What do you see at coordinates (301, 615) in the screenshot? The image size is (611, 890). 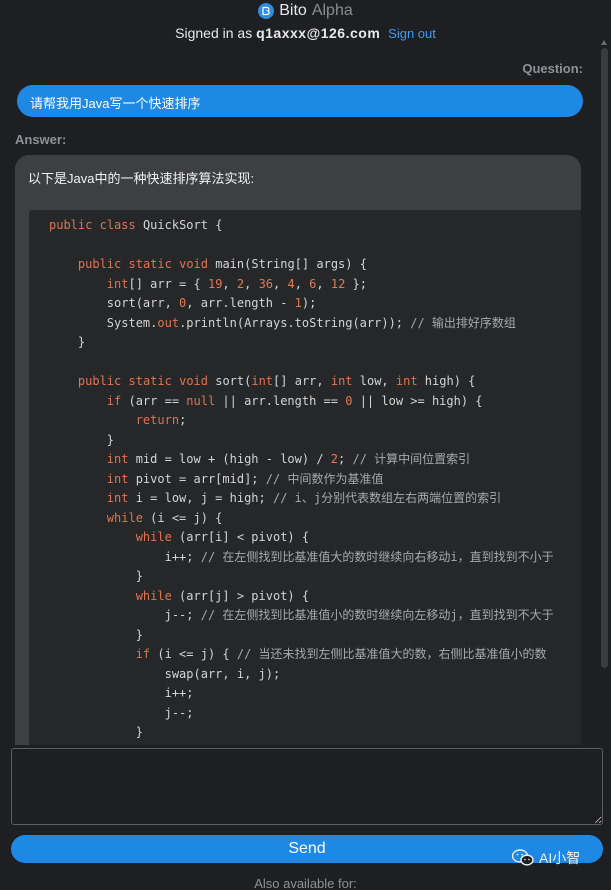 I see `code-line: j--; // 在左侧找到比基准值小的数时继续向左移动j，直到找到不大于` at bounding box center [301, 615].